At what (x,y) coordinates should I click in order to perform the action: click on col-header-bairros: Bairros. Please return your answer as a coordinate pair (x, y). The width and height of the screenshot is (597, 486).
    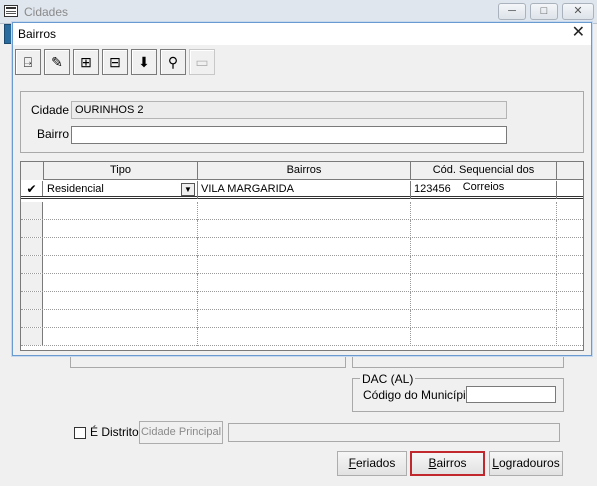
    Looking at the image, I should click on (304, 171).